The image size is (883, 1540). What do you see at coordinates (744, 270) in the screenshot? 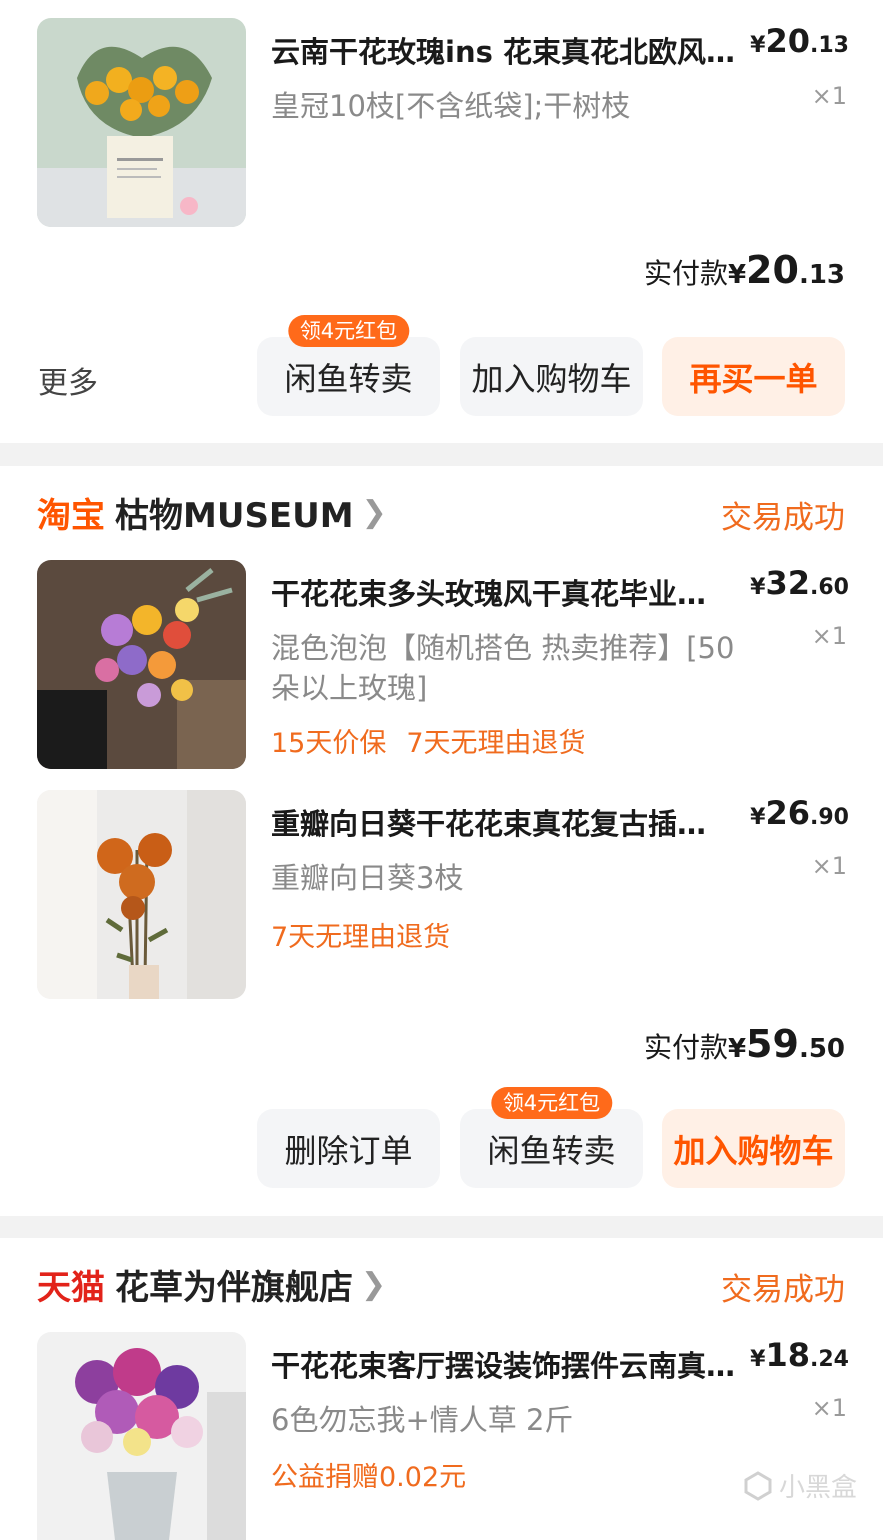
I see `paid-amount: 实付款¥20.13` at bounding box center [744, 270].